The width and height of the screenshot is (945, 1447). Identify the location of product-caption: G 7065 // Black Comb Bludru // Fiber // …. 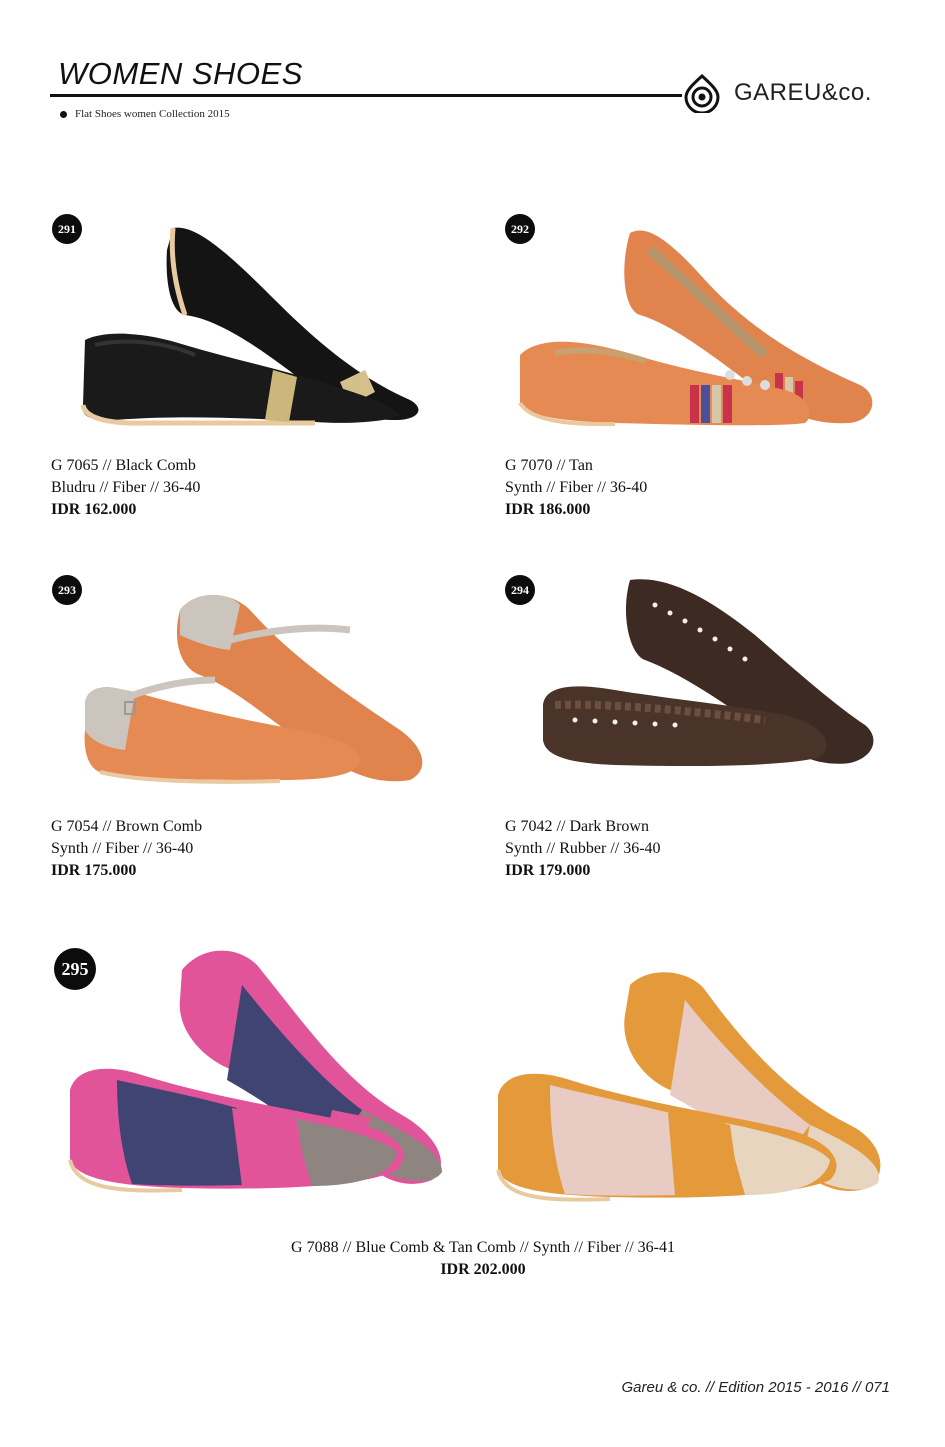
(125, 488).